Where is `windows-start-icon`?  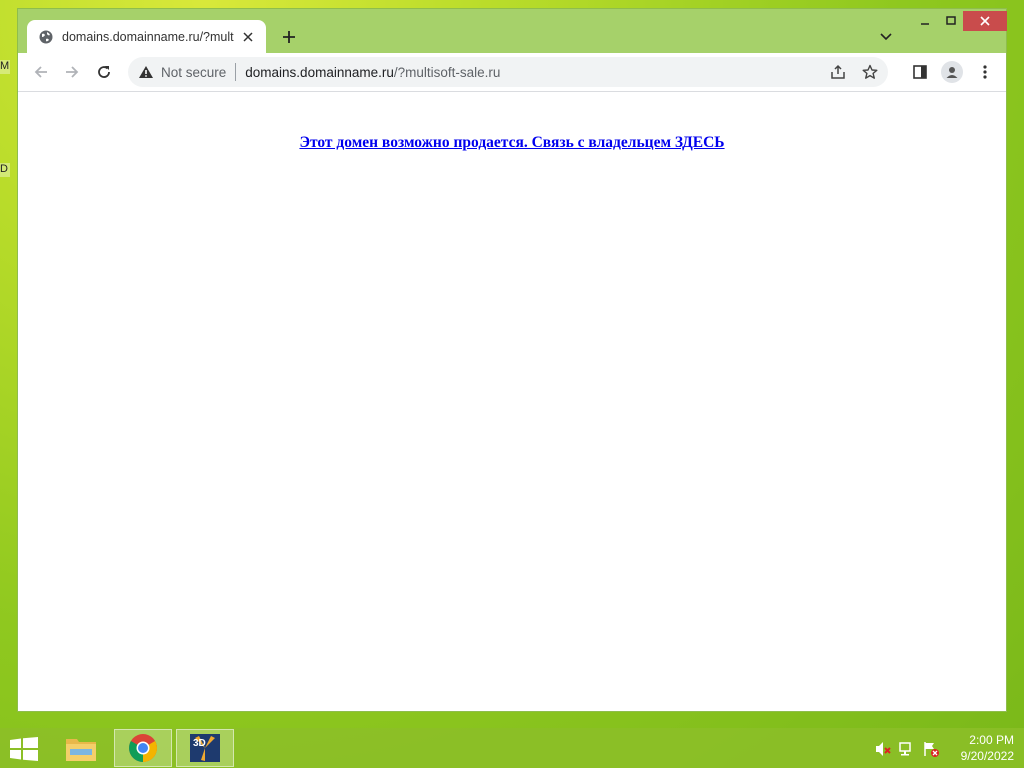 windows-start-icon is located at coordinates (24, 750).